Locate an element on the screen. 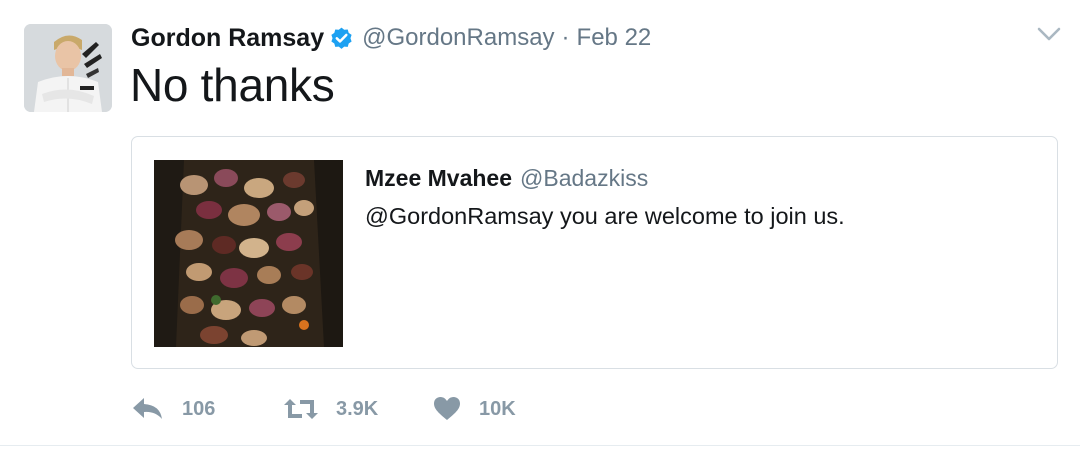 This screenshot has width=1080, height=450. quoted-tweet-image is located at coordinates (248, 253).